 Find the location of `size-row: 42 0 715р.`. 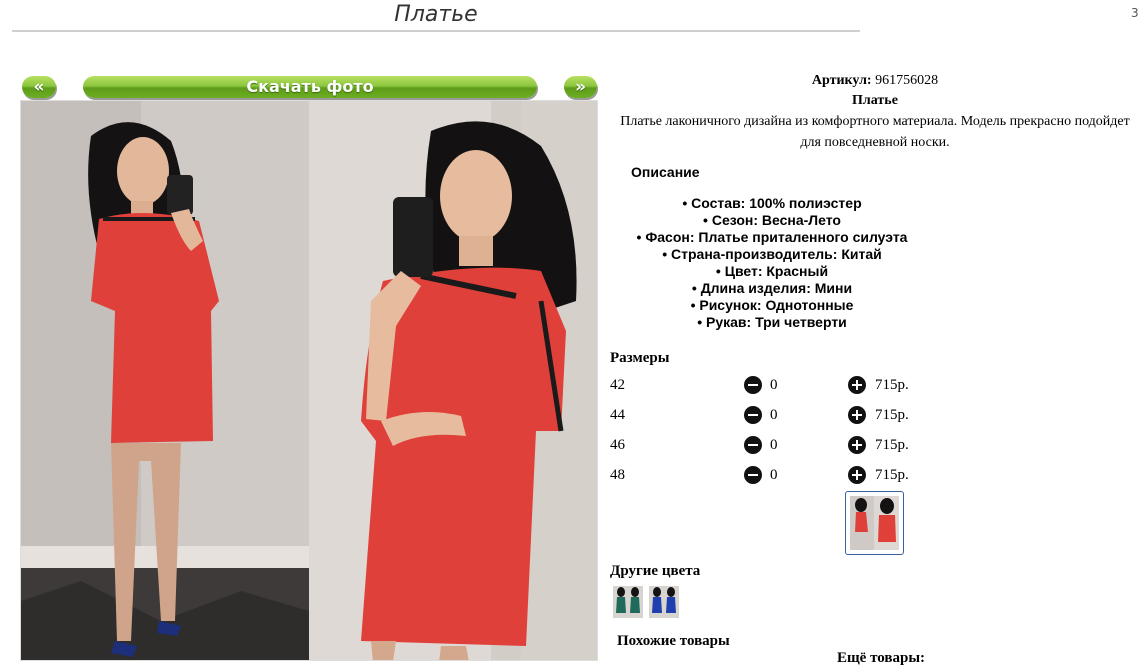

size-row: 42 0 715р. is located at coordinates (770, 385).